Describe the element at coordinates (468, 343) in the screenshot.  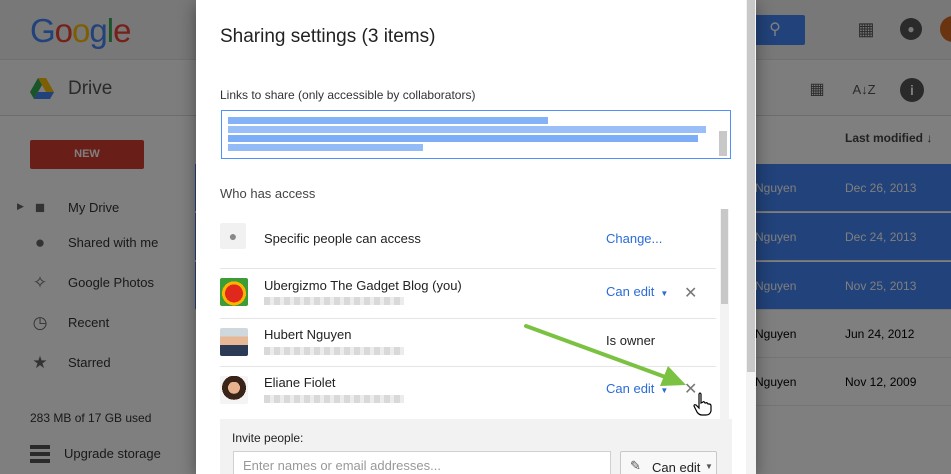
I see `list-item: Hubert Nguyen Is owner` at that location.